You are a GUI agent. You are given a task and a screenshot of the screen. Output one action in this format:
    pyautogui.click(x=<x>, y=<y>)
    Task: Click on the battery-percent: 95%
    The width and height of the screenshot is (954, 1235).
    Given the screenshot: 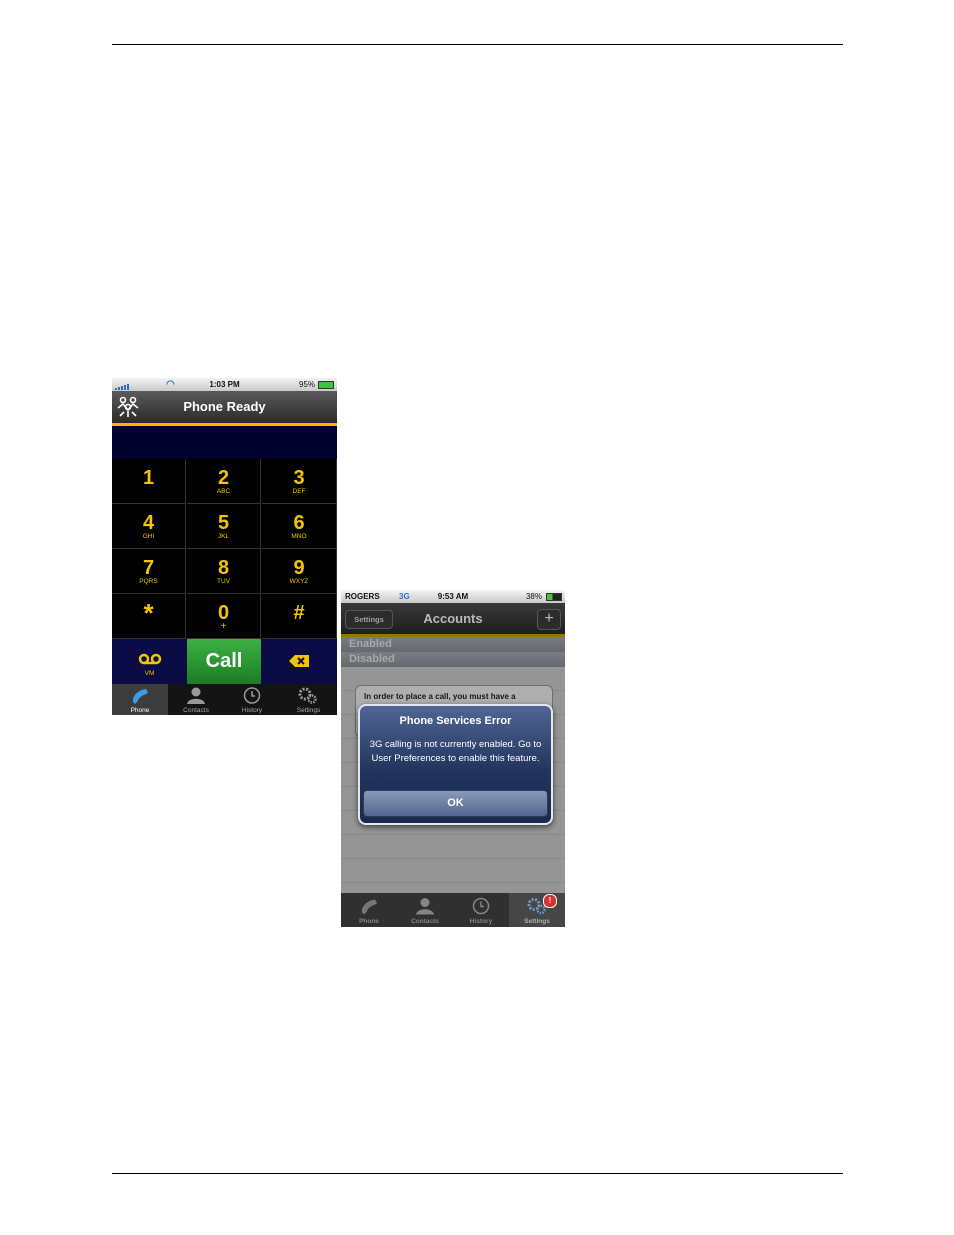 What is the action you would take?
    pyautogui.click(x=306, y=384)
    